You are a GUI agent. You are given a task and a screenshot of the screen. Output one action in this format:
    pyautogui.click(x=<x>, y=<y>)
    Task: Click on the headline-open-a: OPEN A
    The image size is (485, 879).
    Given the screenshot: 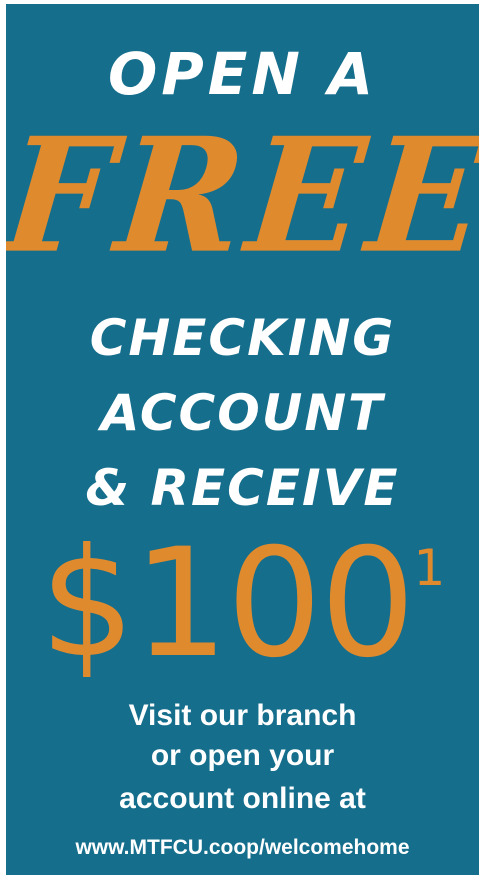 What is the action you would take?
    pyautogui.click(x=242, y=74)
    